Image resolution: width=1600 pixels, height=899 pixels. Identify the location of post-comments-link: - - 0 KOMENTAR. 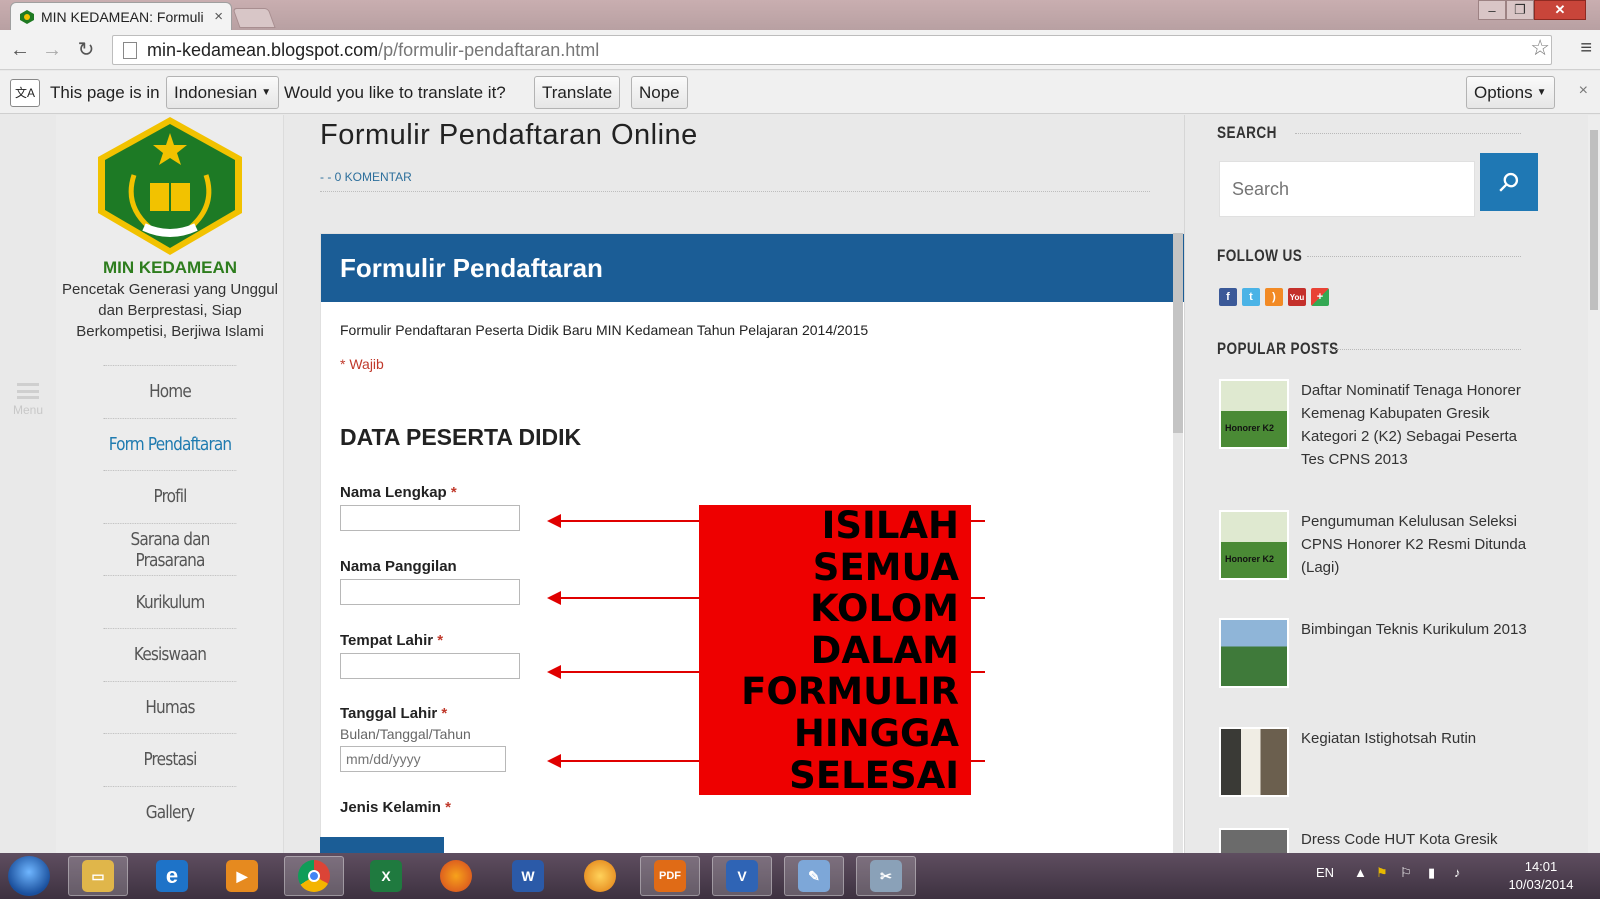
(366, 177).